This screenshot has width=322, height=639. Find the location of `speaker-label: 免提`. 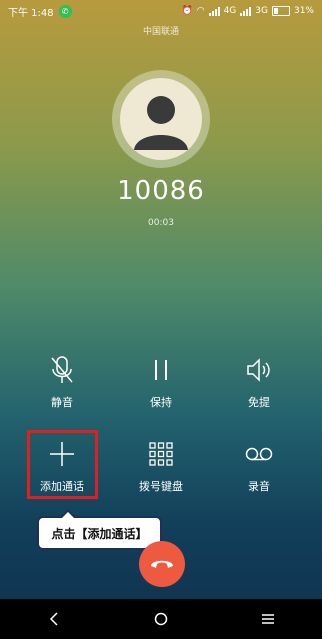

speaker-label: 免提 is located at coordinates (259, 402).